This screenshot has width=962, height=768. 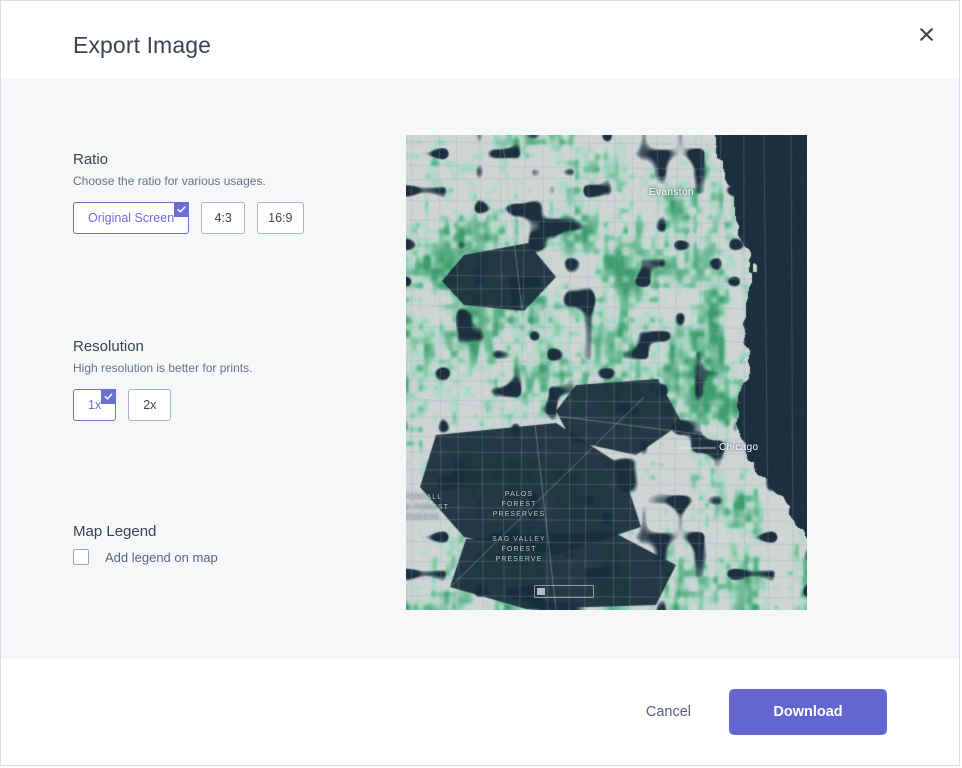 I want to click on download-button: Download, so click(x=808, y=712).